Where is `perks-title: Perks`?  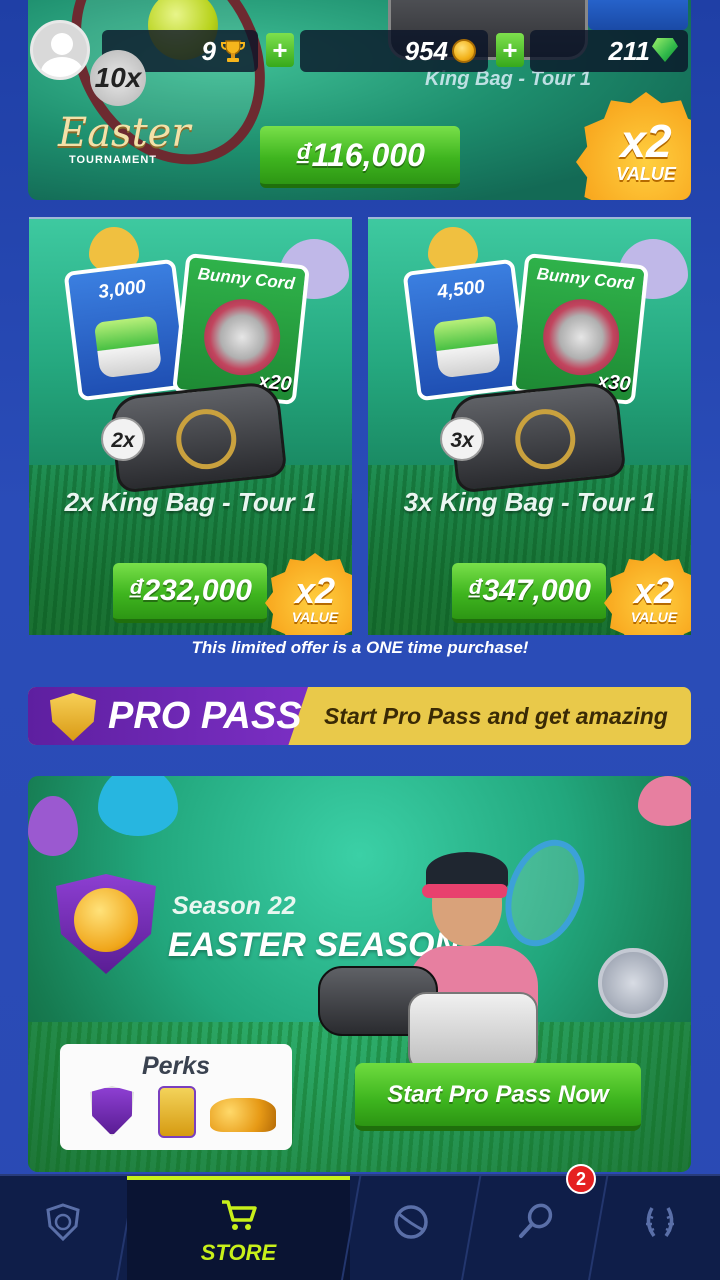
perks-title: Perks is located at coordinates (176, 1066).